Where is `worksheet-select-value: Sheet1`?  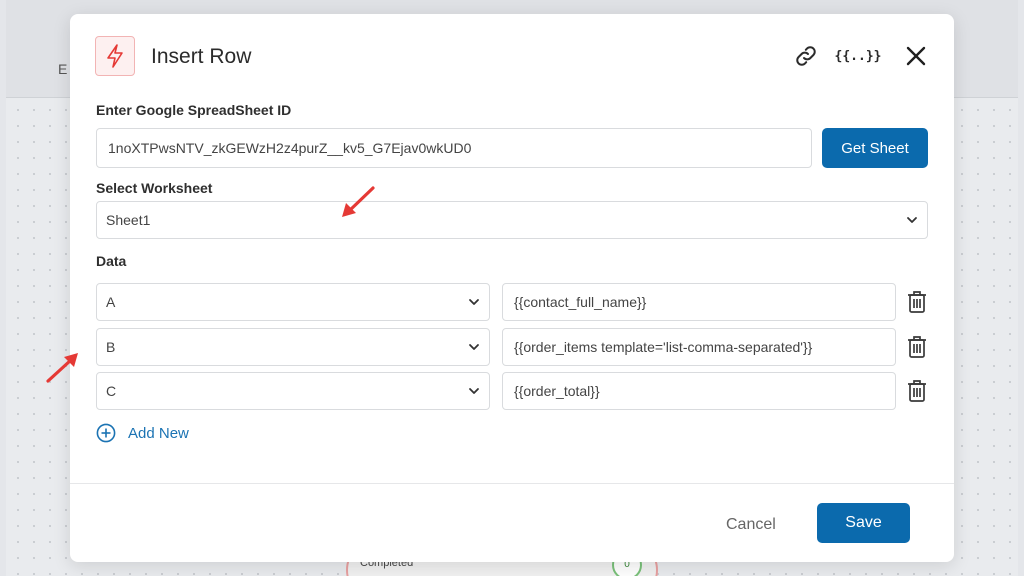
worksheet-select-value: Sheet1 is located at coordinates (128, 220).